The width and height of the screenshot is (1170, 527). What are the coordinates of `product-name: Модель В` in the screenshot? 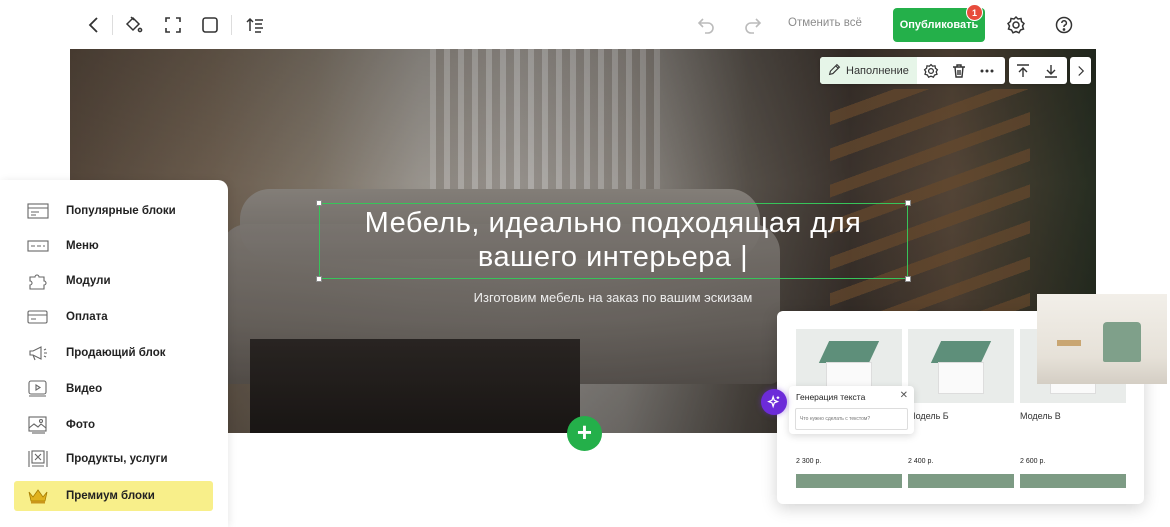 It's located at (1040, 416).